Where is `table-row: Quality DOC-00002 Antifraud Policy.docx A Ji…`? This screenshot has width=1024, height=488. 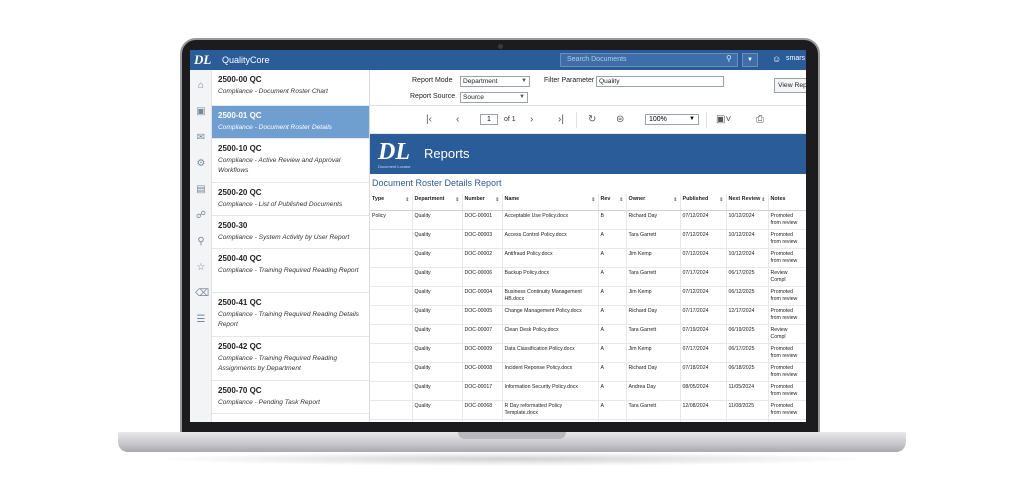
table-row: Quality DOC-00002 Antifraud Policy.docx A Ji… is located at coordinates (588, 258).